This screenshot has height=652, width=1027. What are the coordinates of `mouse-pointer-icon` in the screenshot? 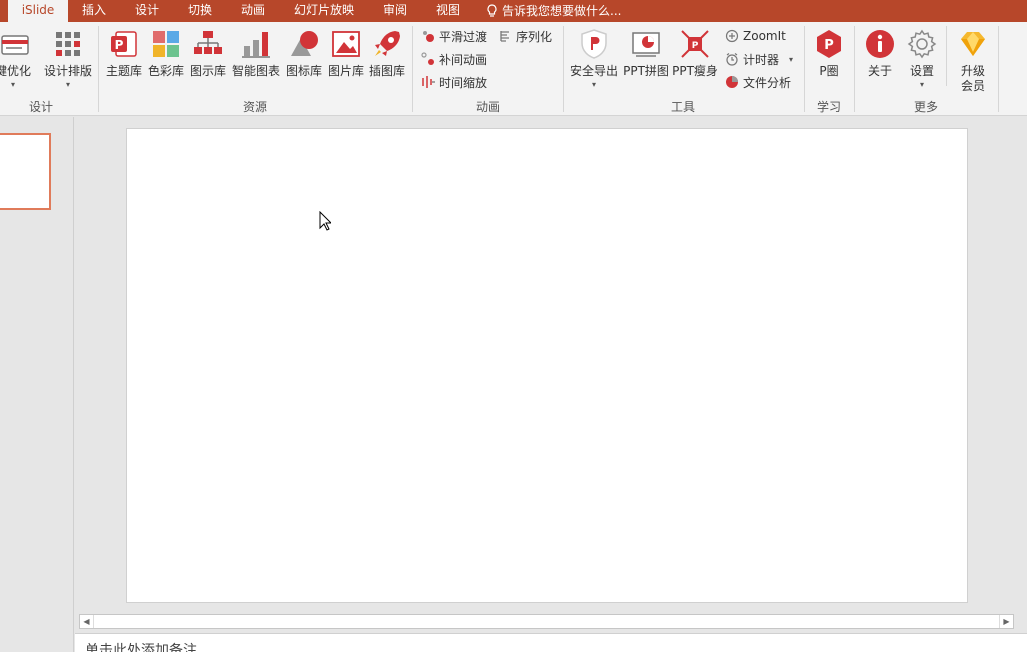 It's located at (325, 221).